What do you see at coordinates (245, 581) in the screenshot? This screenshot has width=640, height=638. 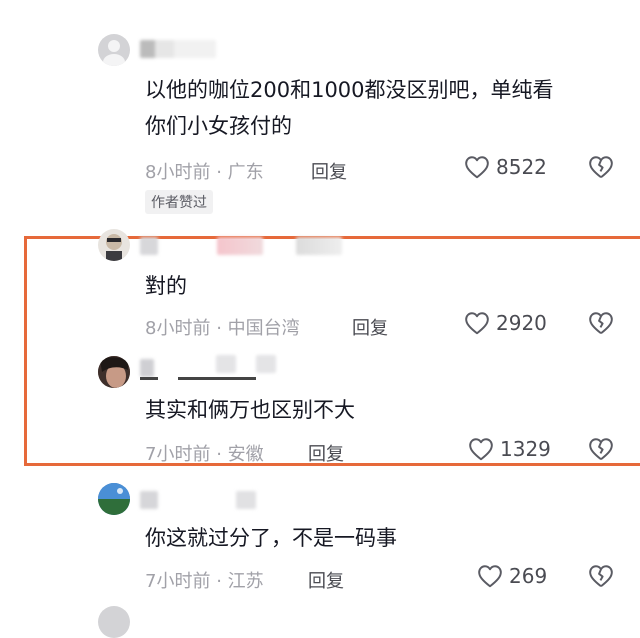 I see `comment-location: 江苏` at bounding box center [245, 581].